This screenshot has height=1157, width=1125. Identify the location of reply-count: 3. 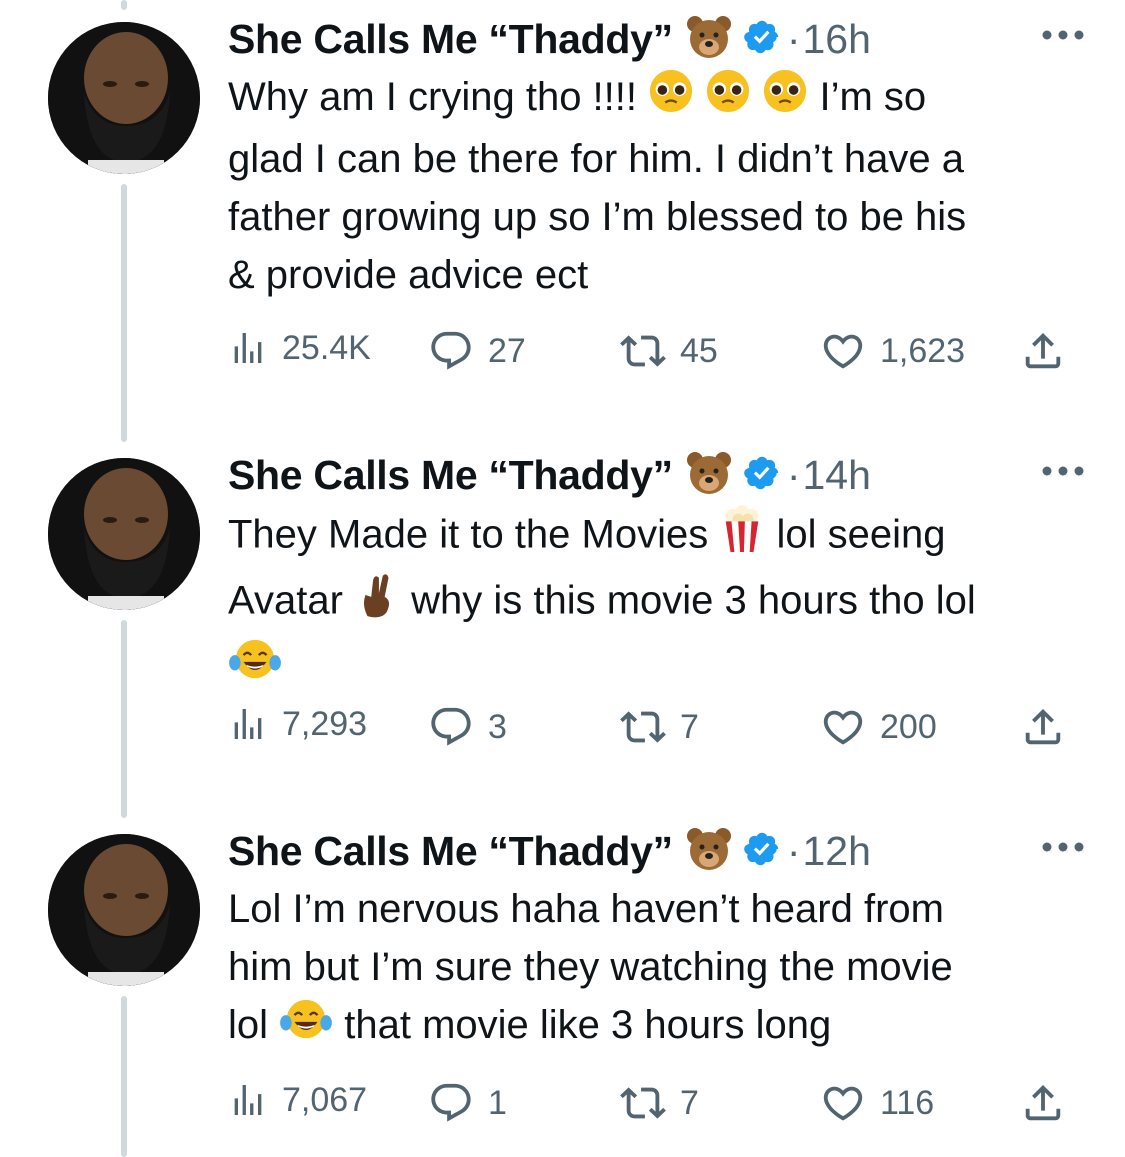
(497, 726).